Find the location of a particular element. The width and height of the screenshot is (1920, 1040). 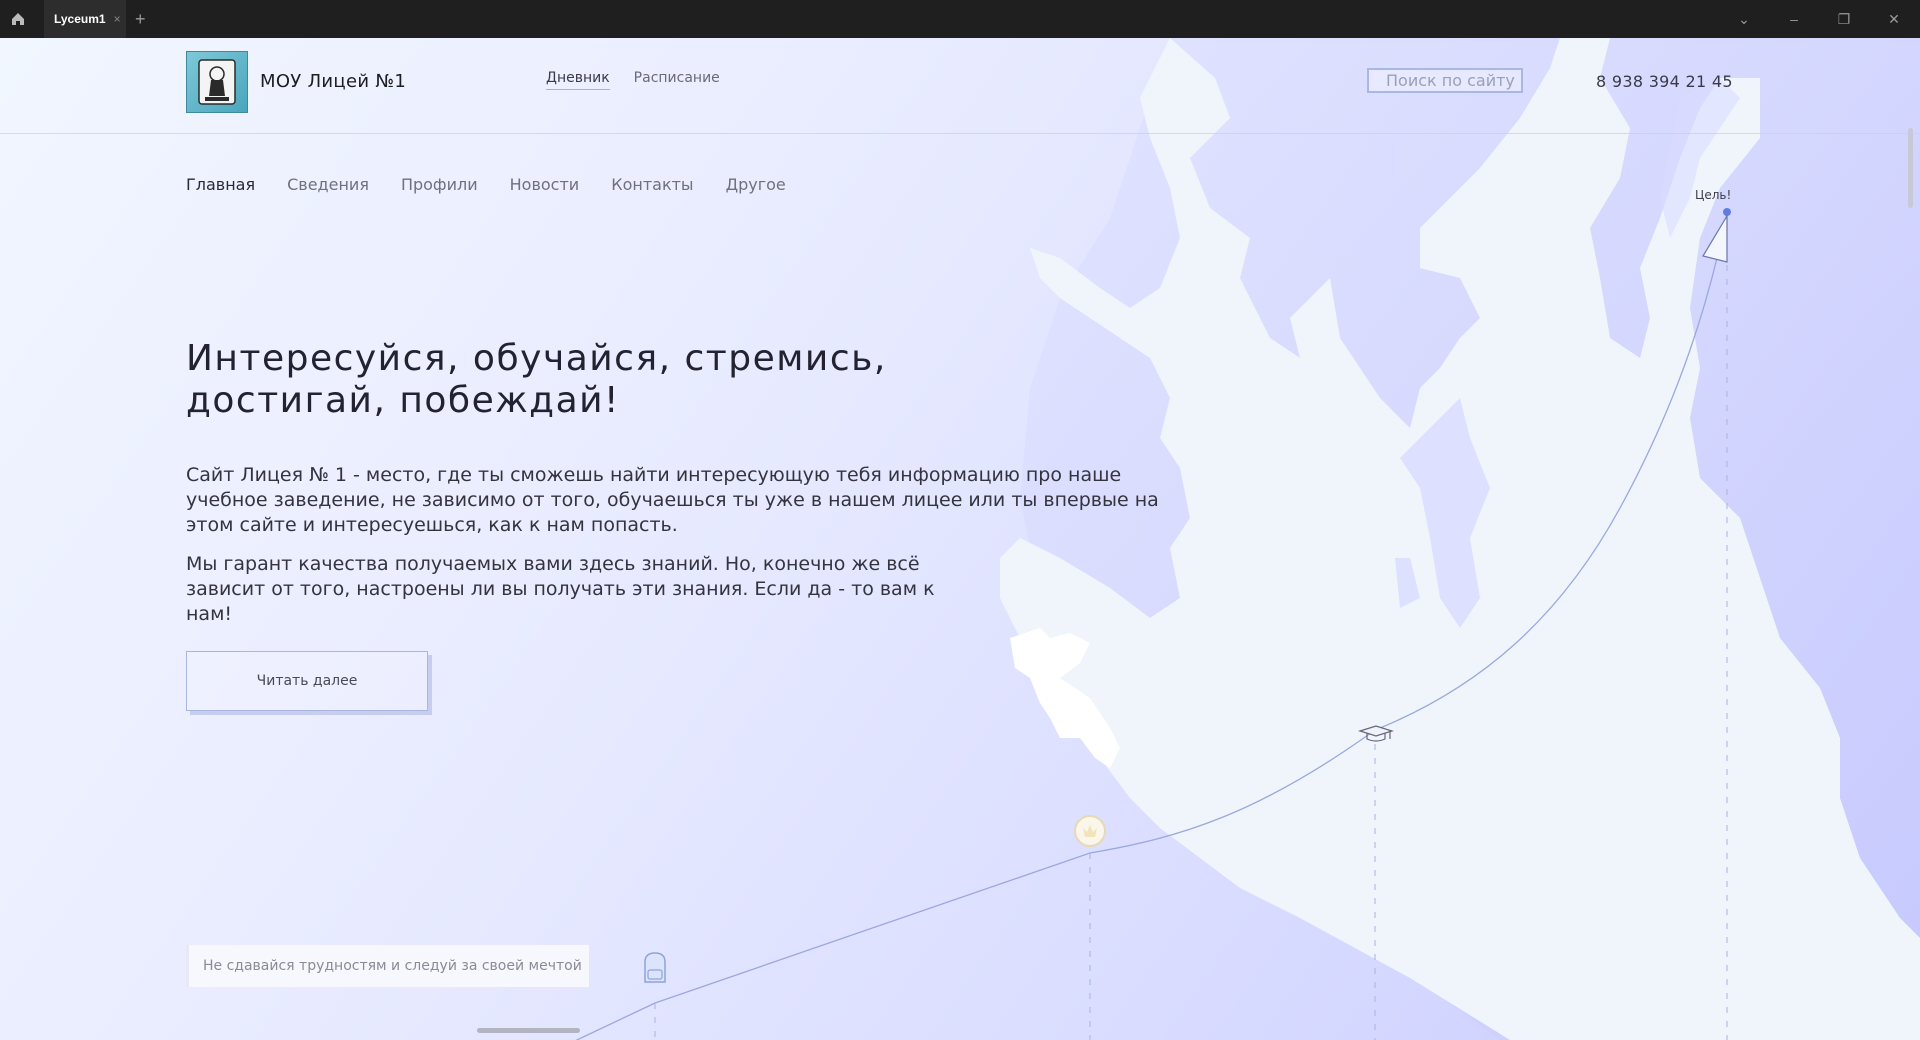

schedule-link: Расписание is located at coordinates (677, 80).